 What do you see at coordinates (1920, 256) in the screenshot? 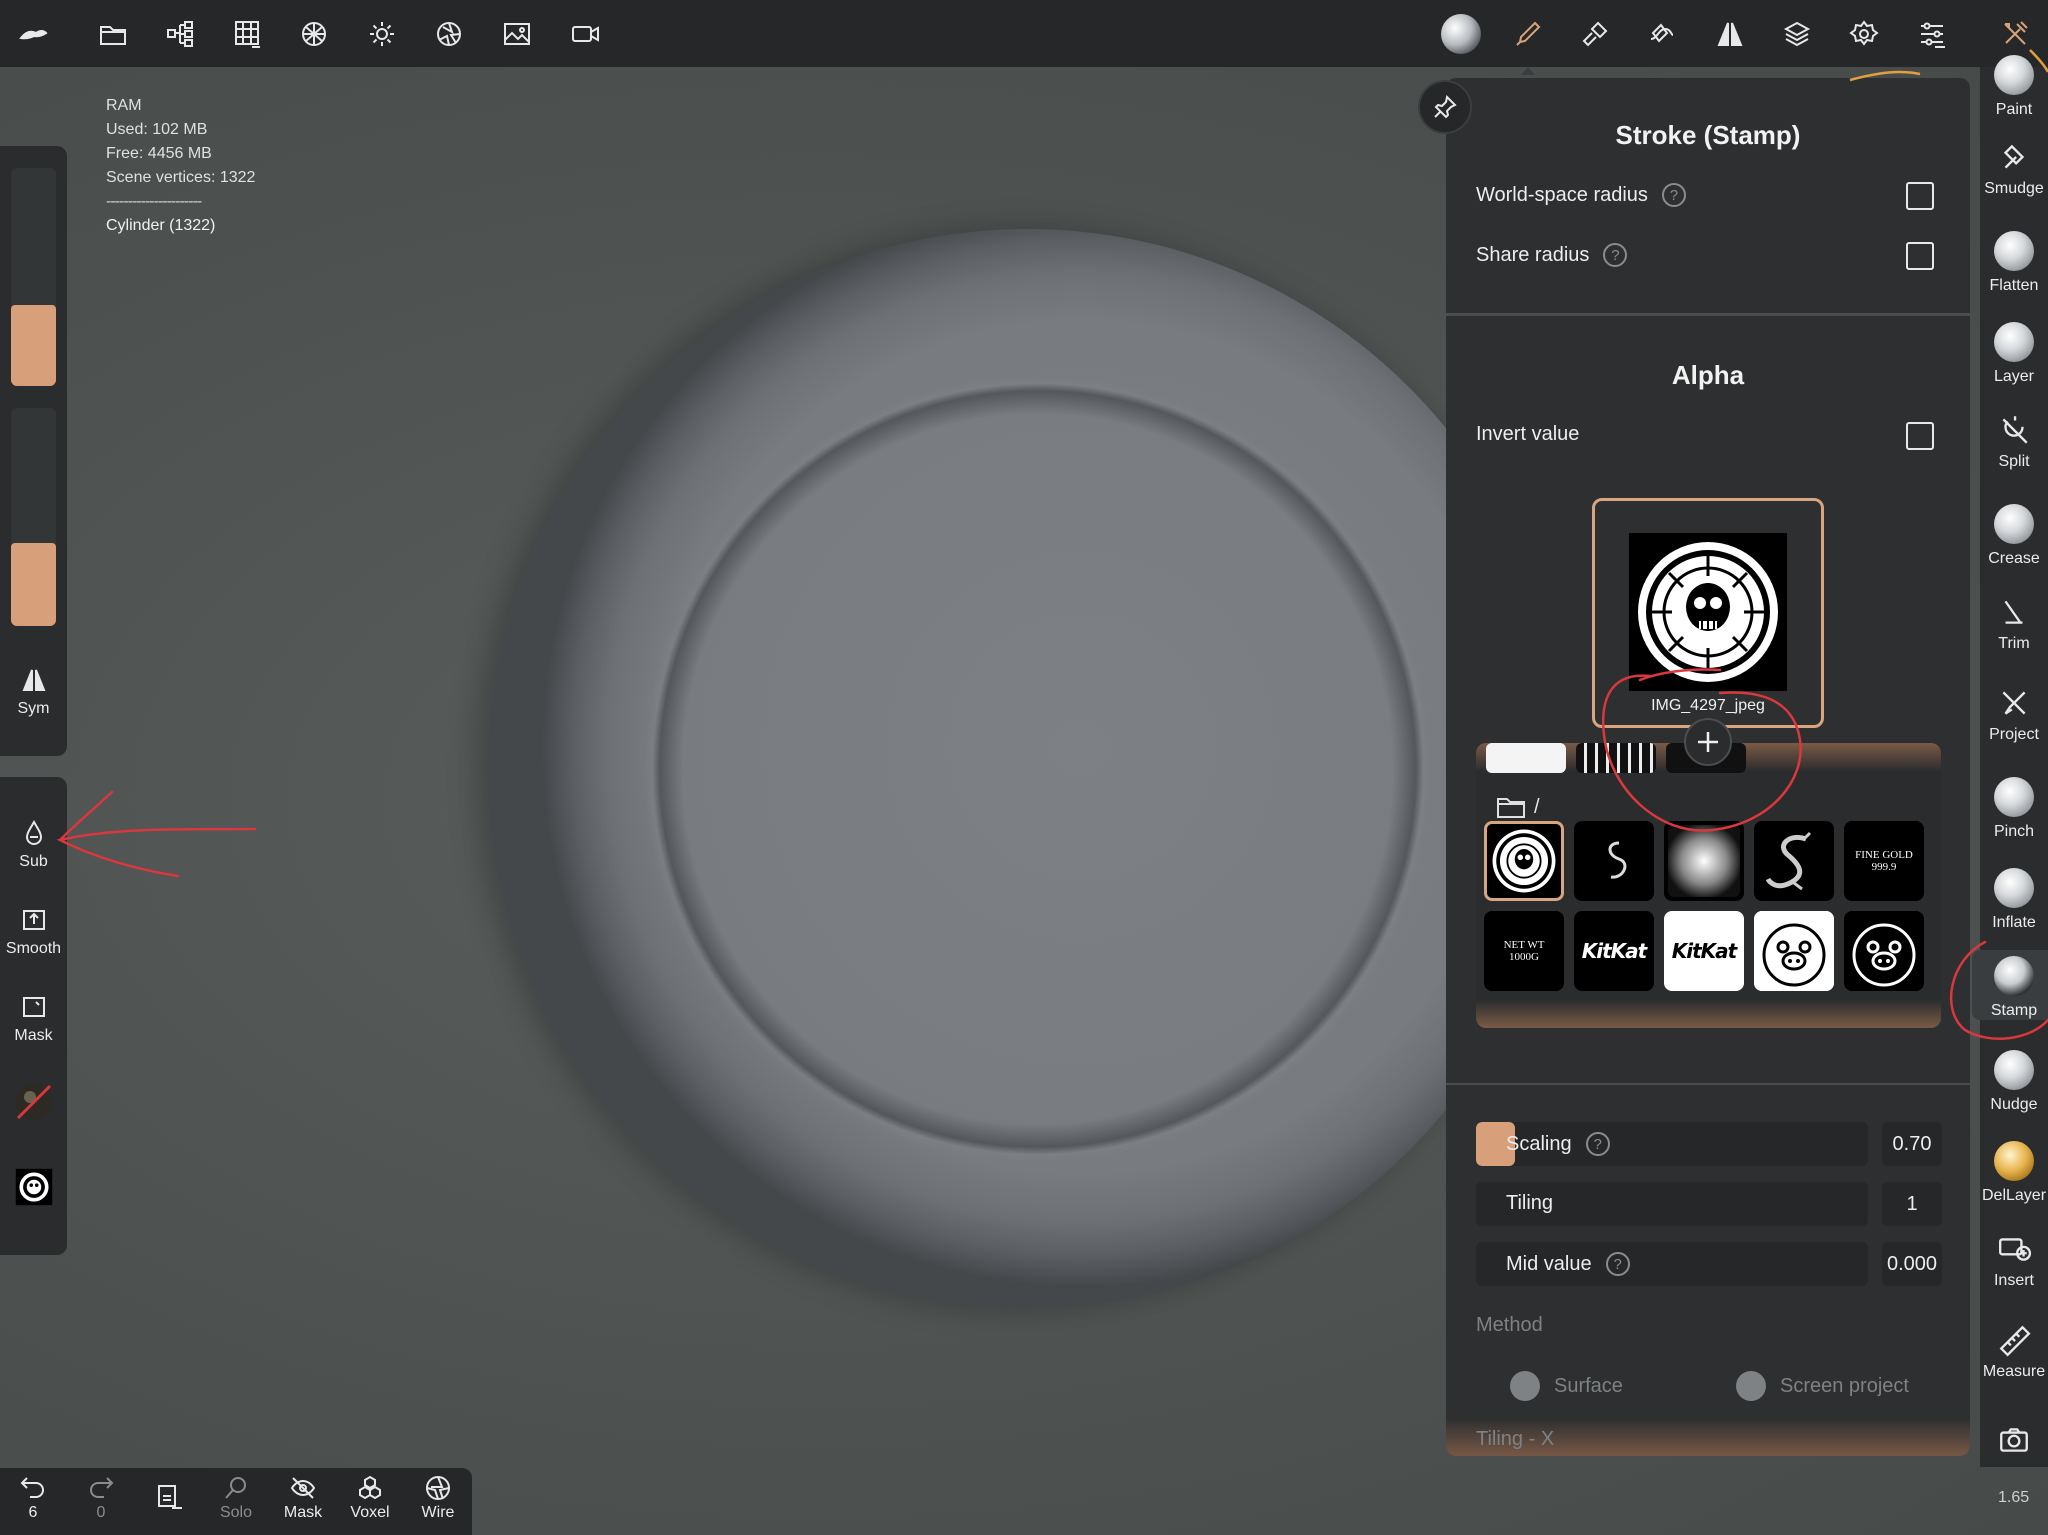
I see `share-radius-checkbox` at bounding box center [1920, 256].